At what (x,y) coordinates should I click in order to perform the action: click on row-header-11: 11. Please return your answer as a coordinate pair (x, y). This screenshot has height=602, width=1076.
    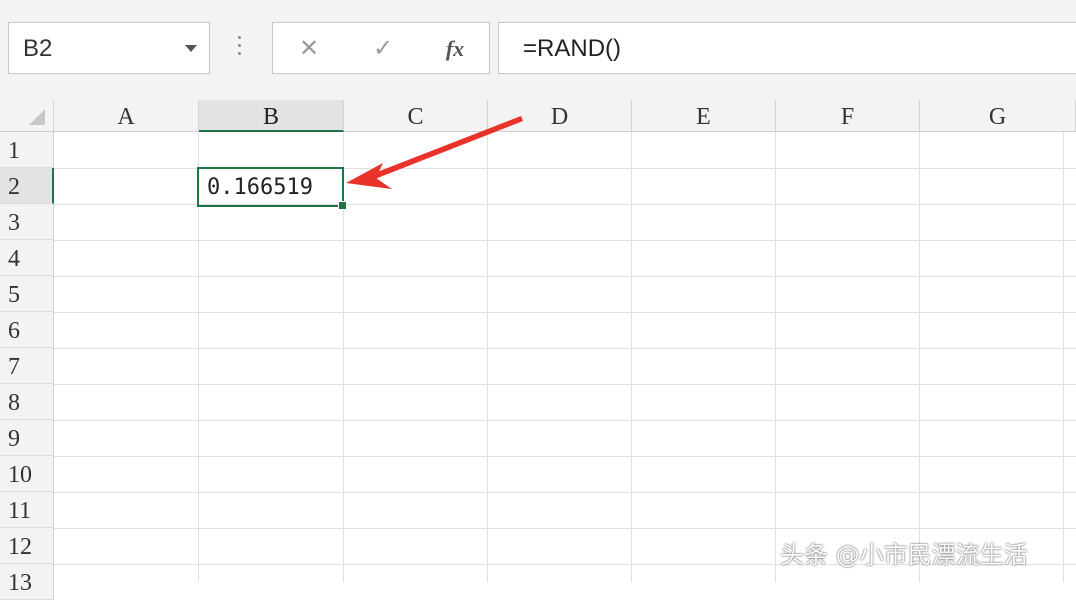
    Looking at the image, I should click on (27, 510).